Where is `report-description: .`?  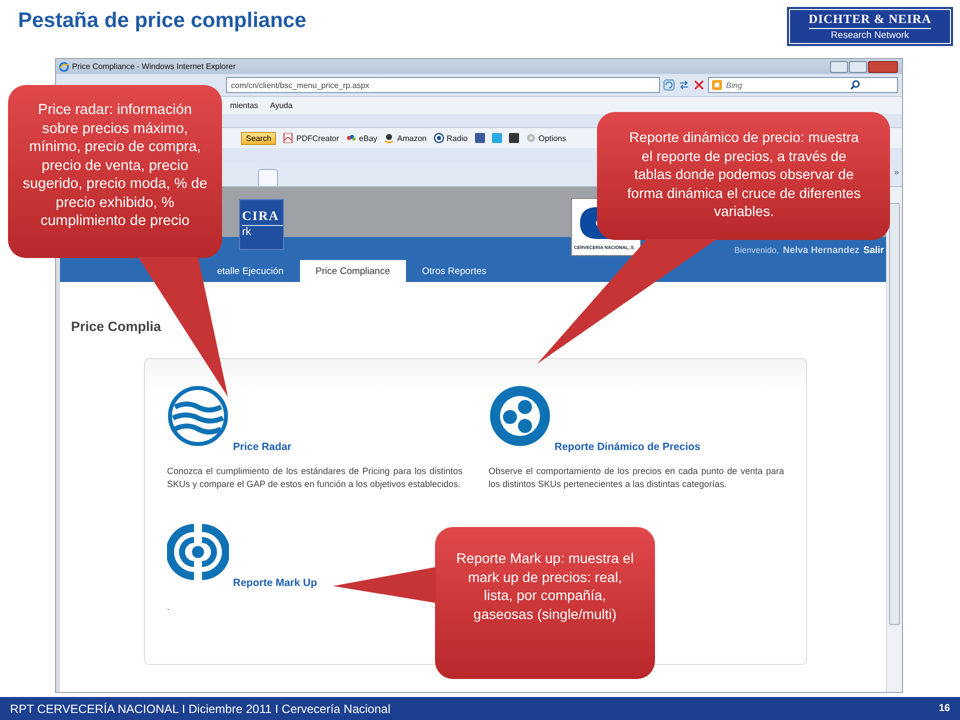
report-description: . is located at coordinates (169, 607).